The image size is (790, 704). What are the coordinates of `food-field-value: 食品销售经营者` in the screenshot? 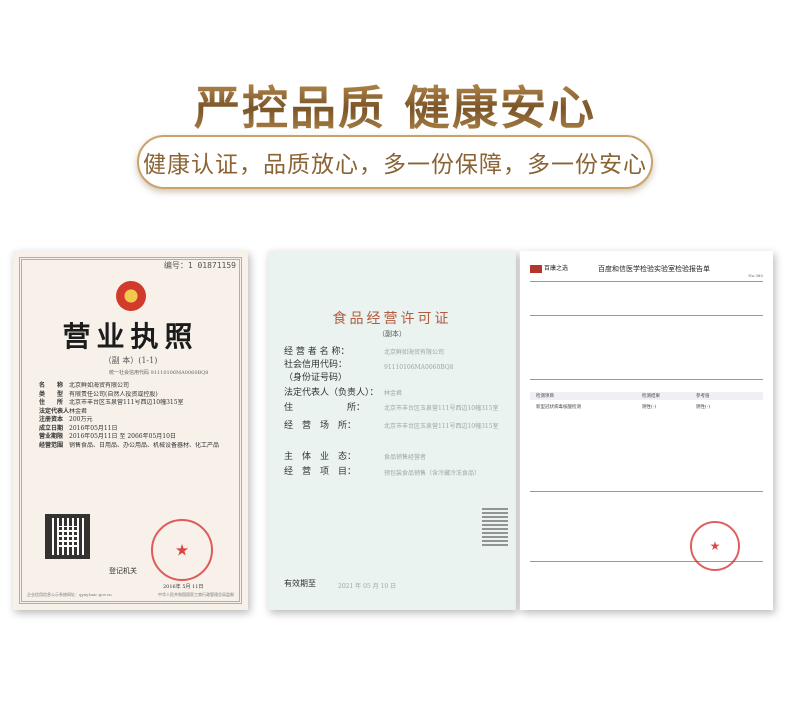 It's located at (405, 457).